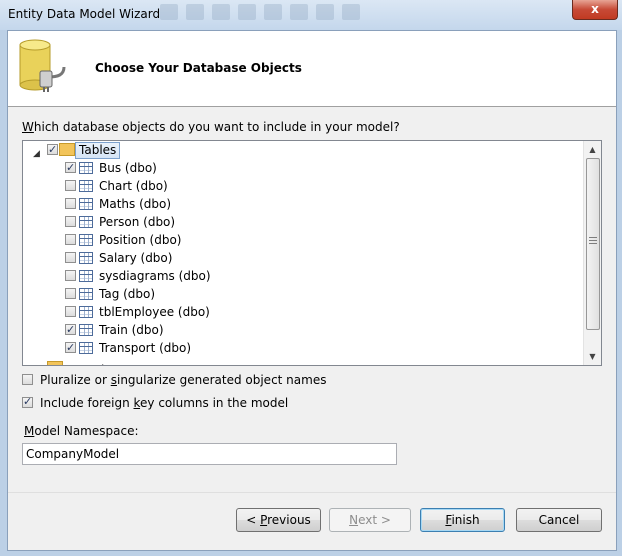 This screenshot has height=556, width=622. What do you see at coordinates (145, 348) in the screenshot?
I see `tree-node-label: Transport (dbo)` at bounding box center [145, 348].